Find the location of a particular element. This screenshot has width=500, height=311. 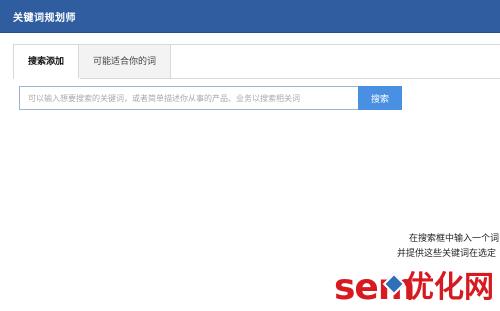

watermark-brand: sem is located at coordinates (374, 287).